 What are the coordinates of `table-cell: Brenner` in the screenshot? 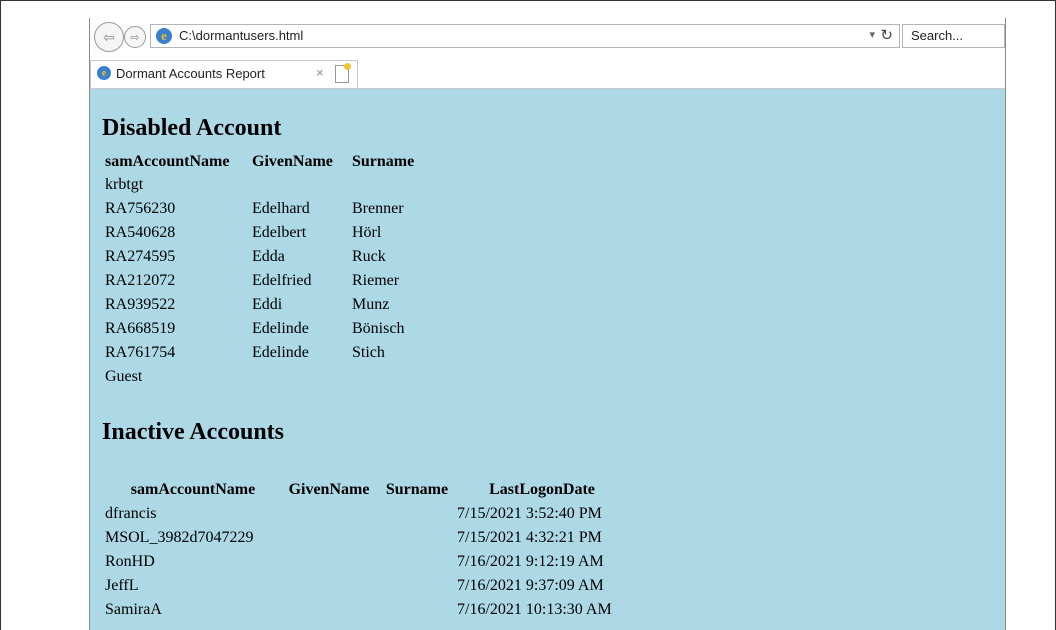 It's located at (378, 208).